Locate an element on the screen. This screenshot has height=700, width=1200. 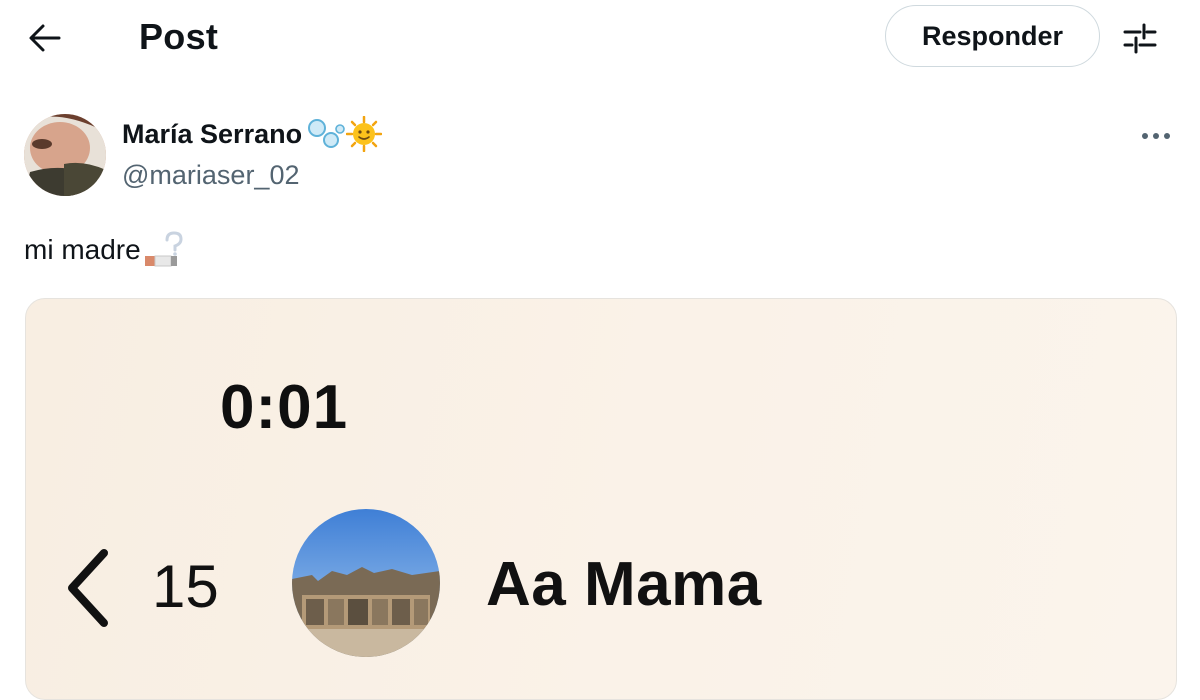
sliders-icon is located at coordinates (1140, 38).